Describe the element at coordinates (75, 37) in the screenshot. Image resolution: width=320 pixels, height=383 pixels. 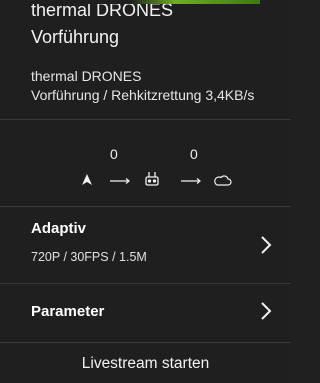
I see `header-subtitle: Vorführung` at that location.